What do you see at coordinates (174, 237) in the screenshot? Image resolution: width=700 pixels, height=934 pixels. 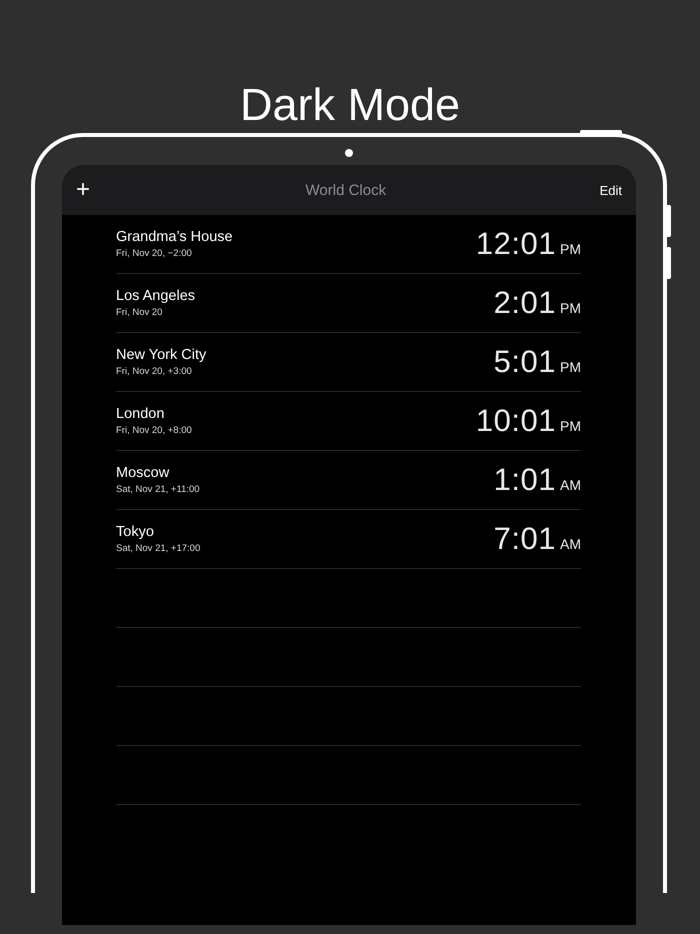 I see `city-name: Grandma’s House` at bounding box center [174, 237].